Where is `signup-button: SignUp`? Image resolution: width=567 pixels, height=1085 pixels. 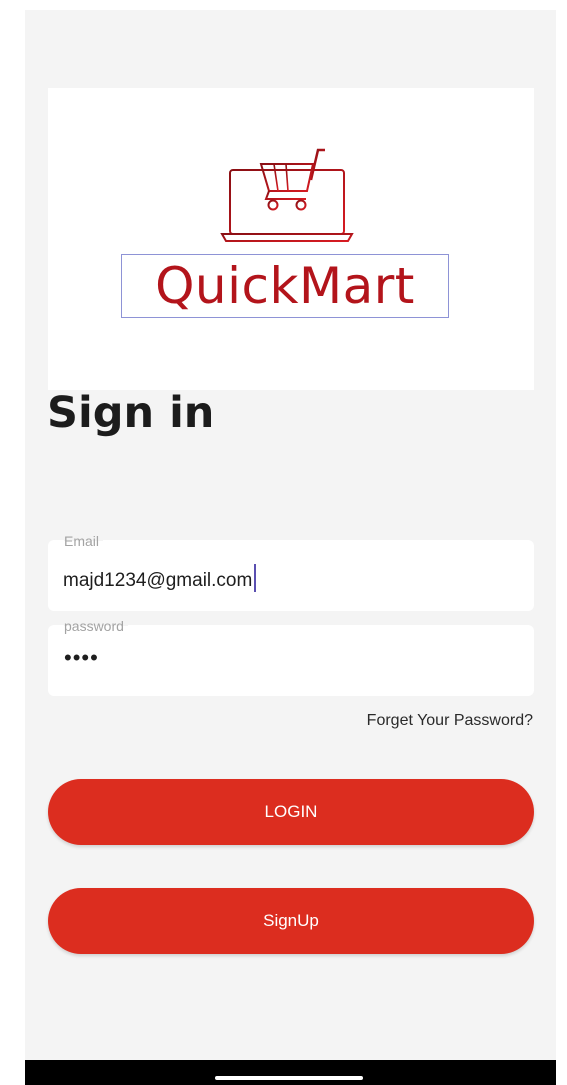 signup-button: SignUp is located at coordinates (291, 921).